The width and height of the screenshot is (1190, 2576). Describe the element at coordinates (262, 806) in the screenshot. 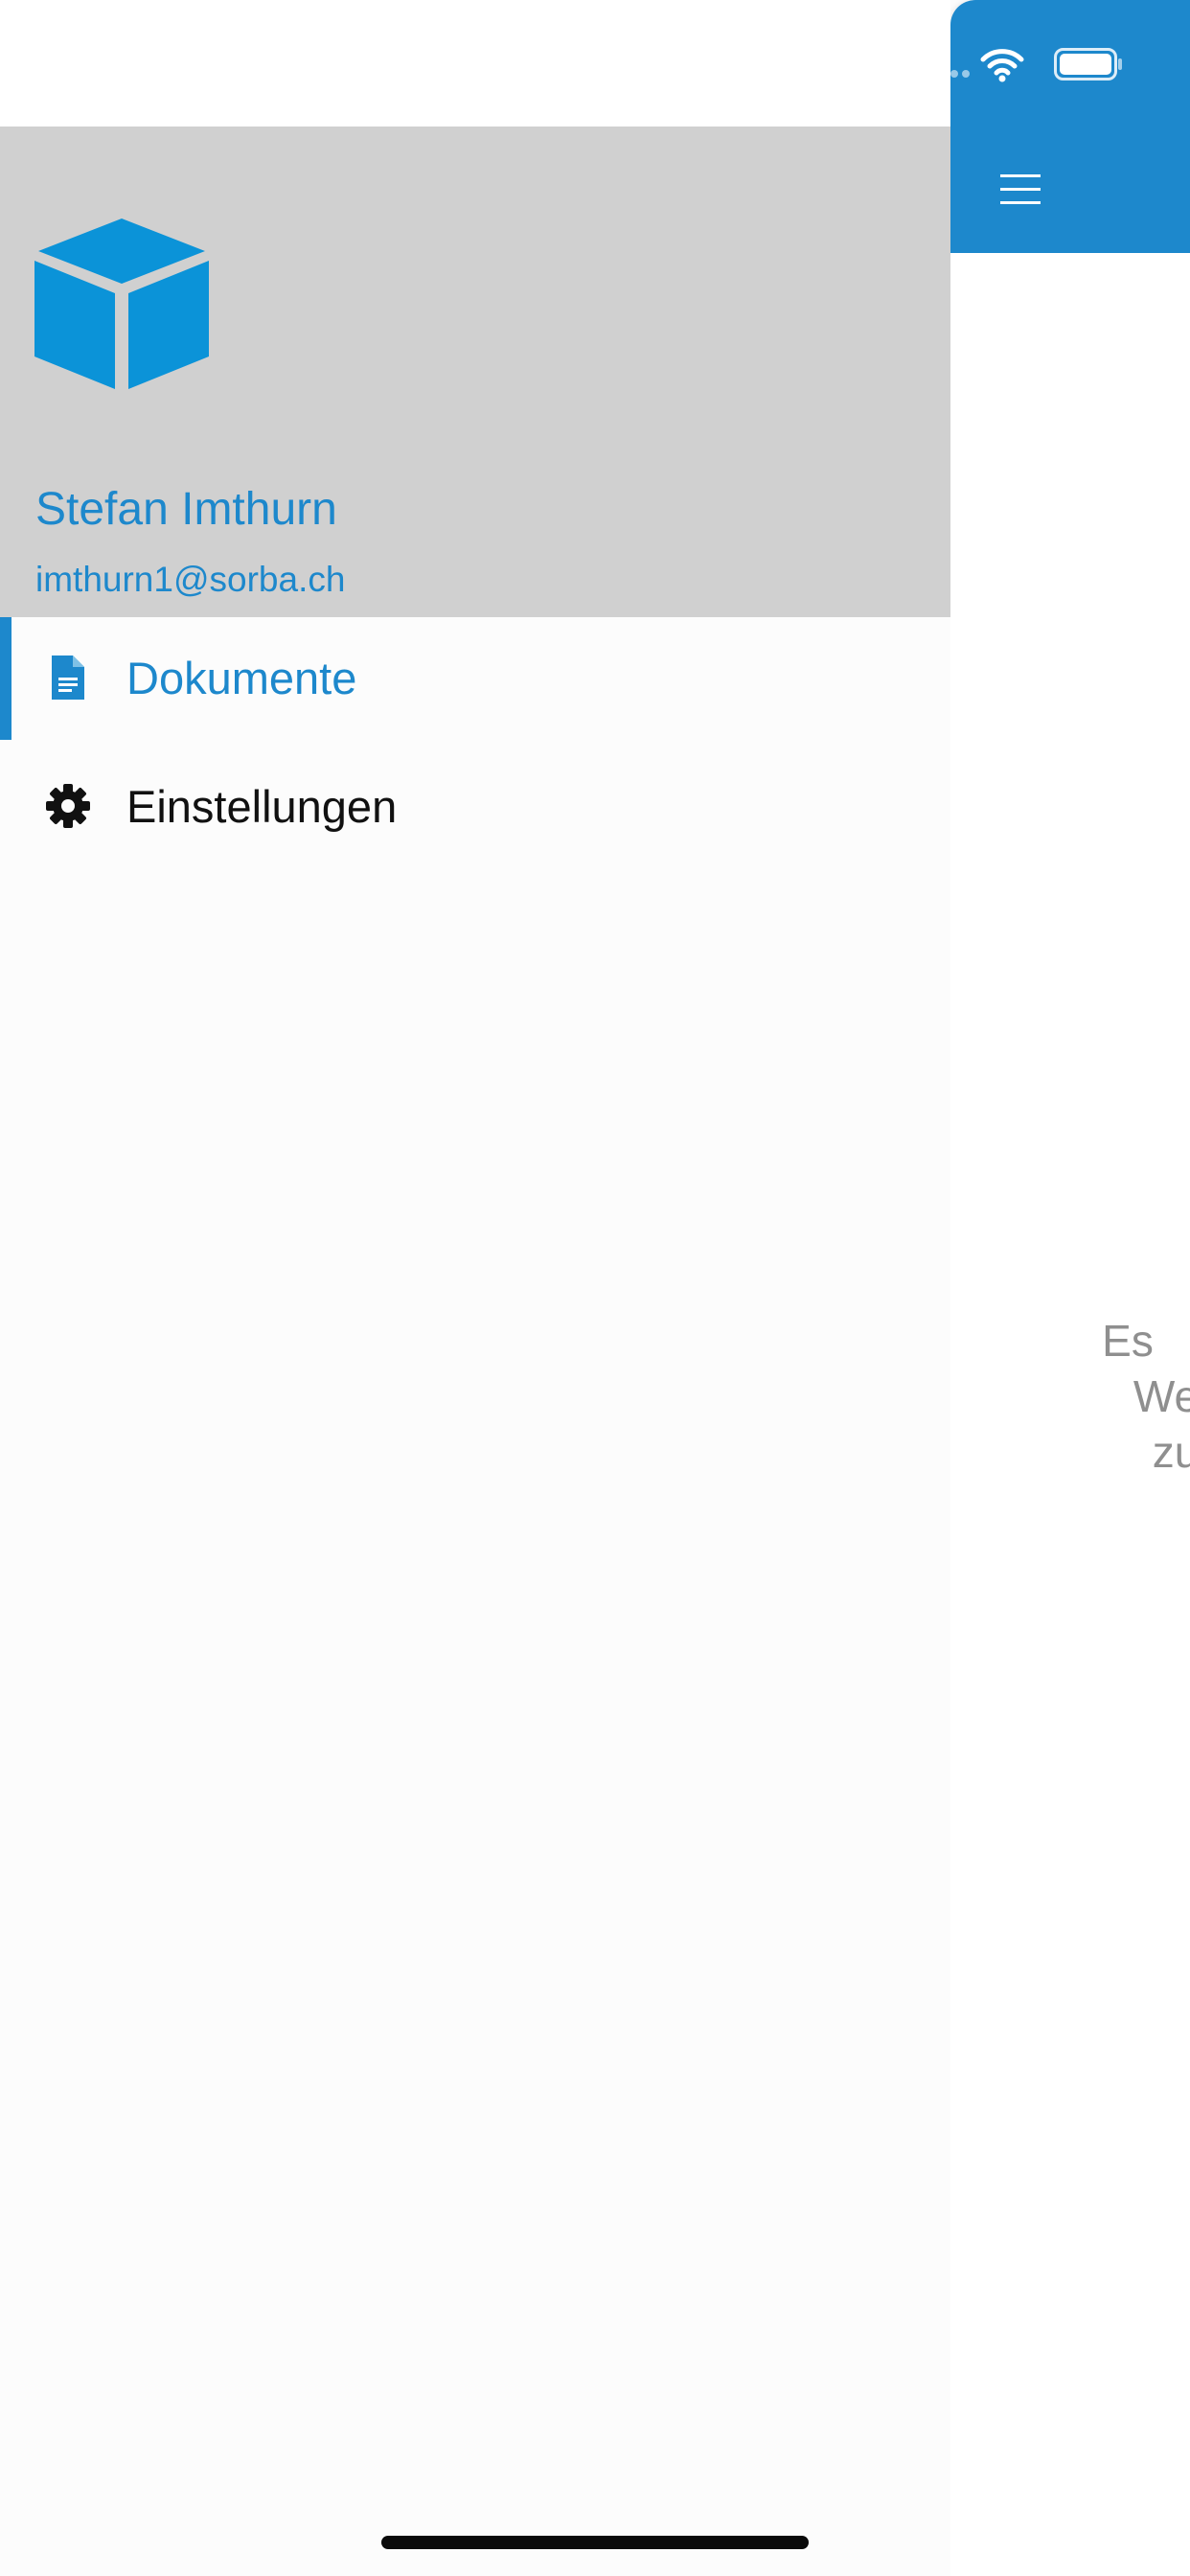

I see `drawer-item-label: Einstellungen` at that location.